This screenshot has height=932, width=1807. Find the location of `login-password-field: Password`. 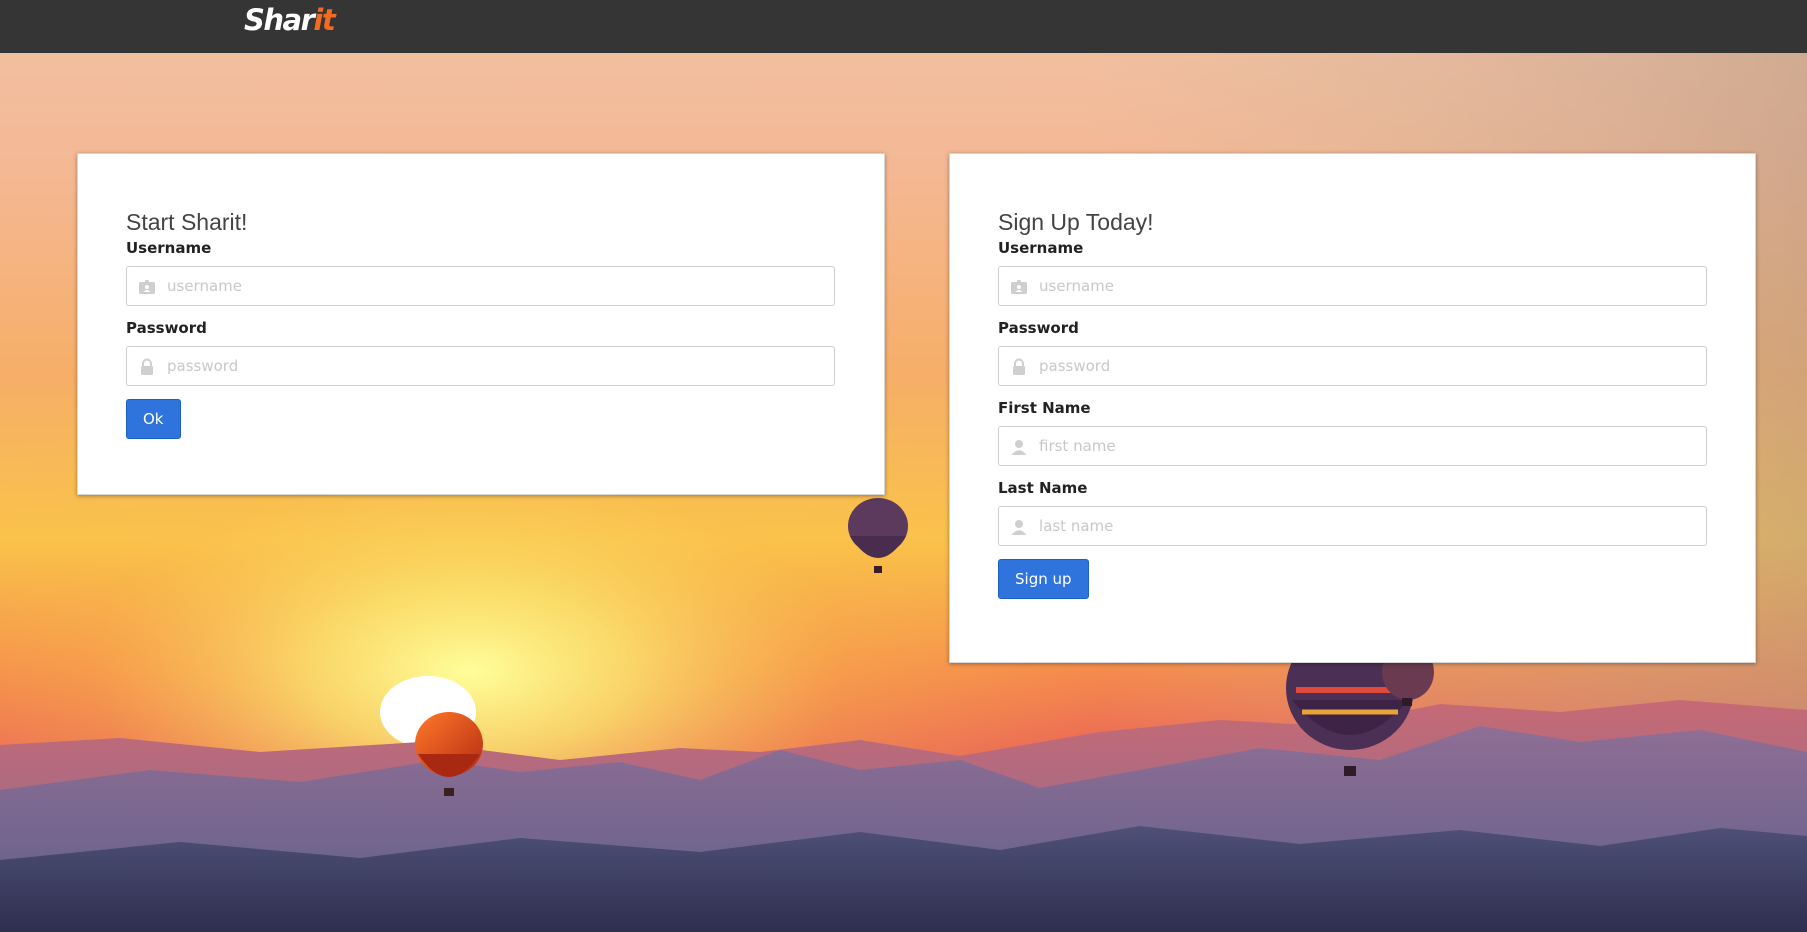

login-password-field: Password is located at coordinates (481, 352).